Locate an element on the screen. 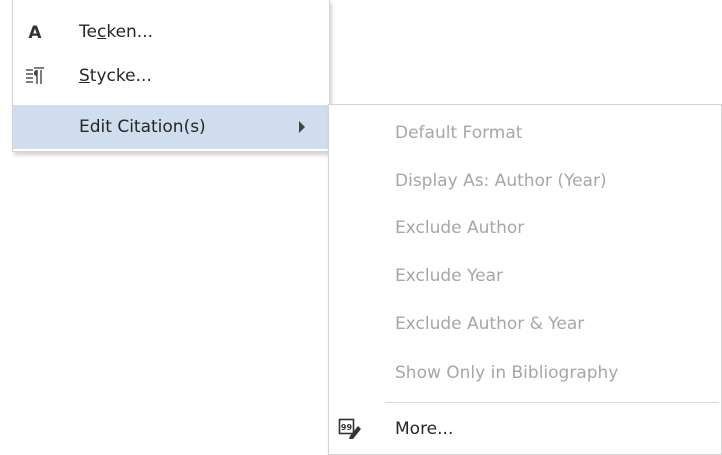 Image resolution: width=722 pixels, height=455 pixels. submenu-item-default-format: Default Format is located at coordinates (525, 133).